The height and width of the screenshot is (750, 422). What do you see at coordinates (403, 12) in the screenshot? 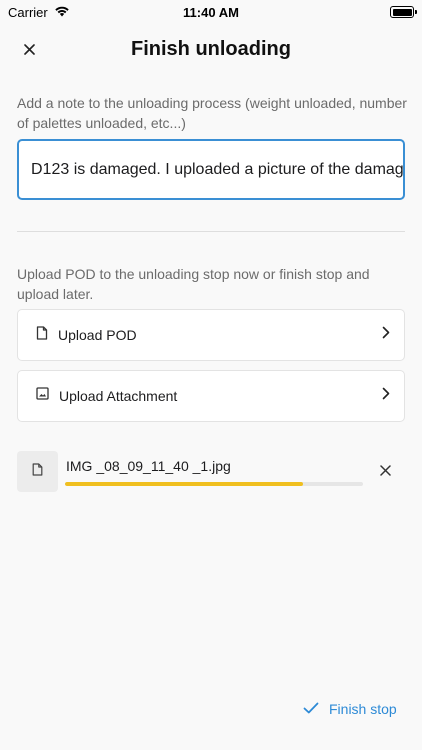
I see `battery-icon` at bounding box center [403, 12].